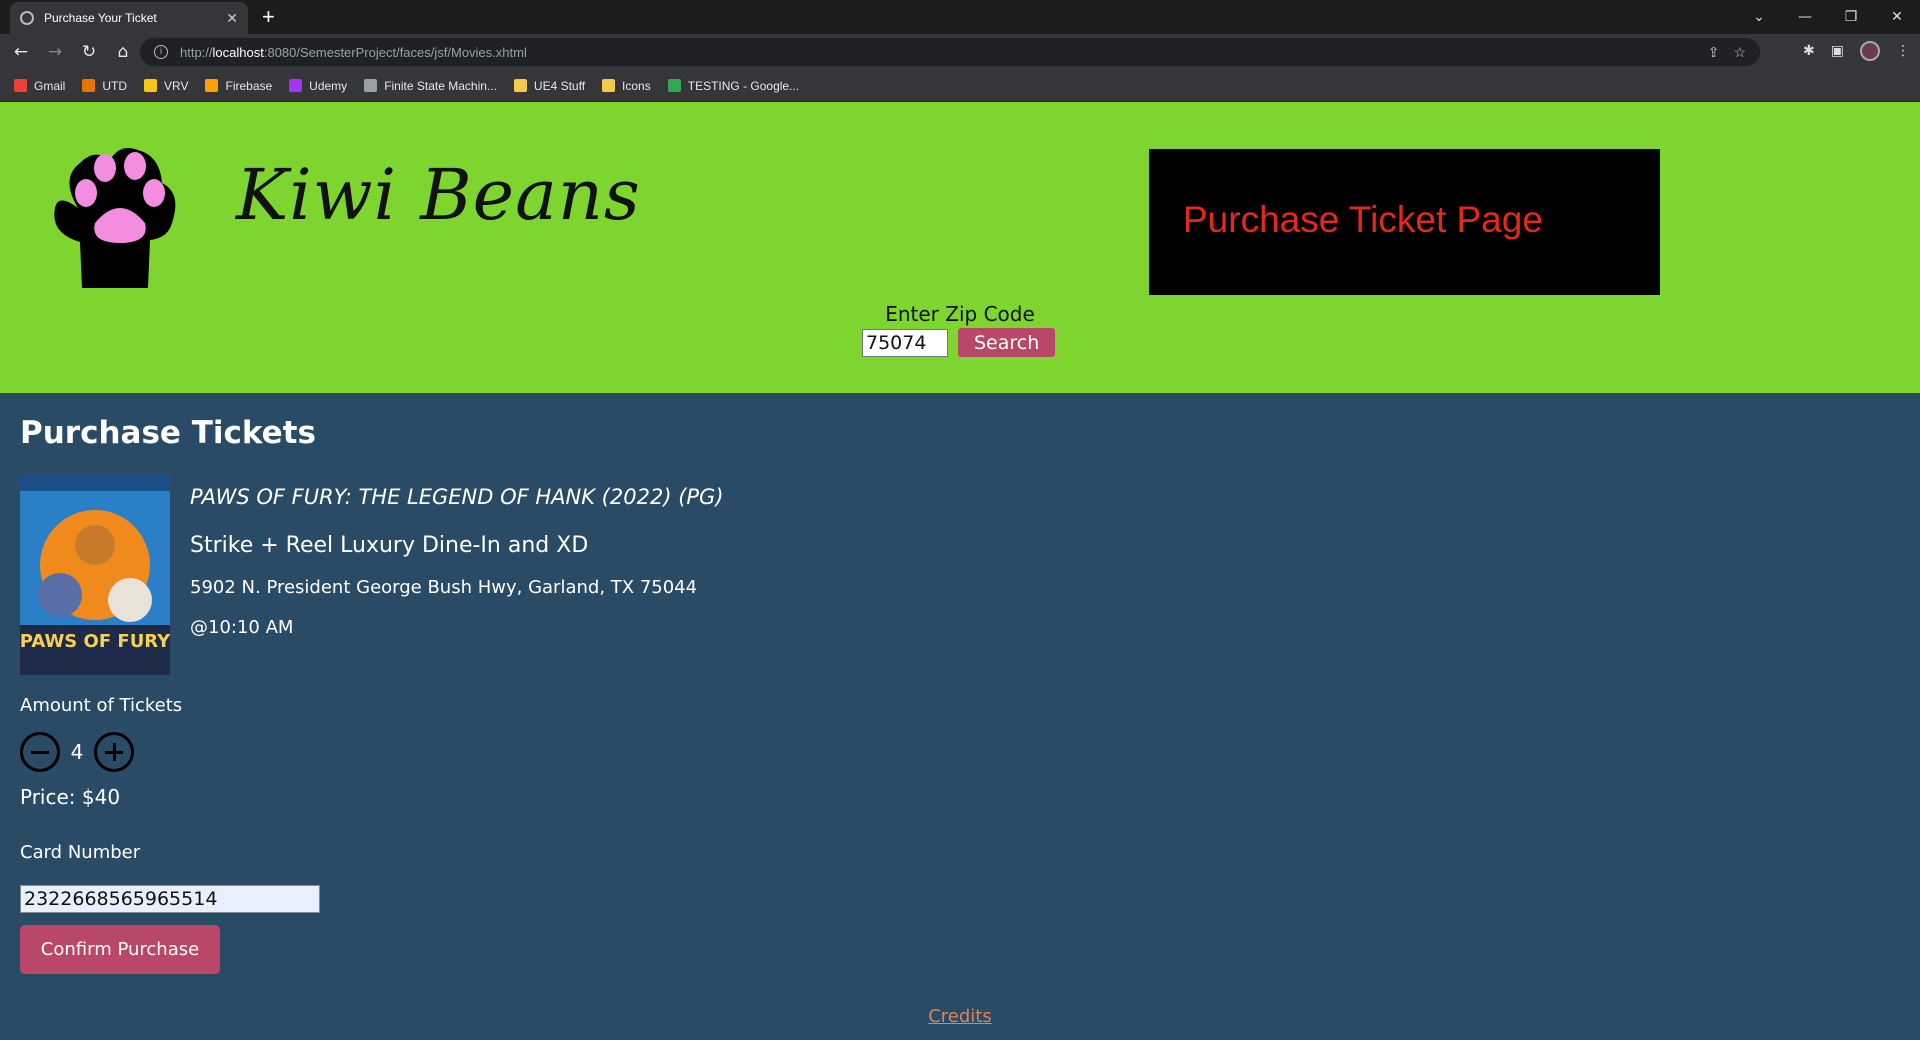 The width and height of the screenshot is (1920, 1040). I want to click on poster-title: PAWS OF FURY, so click(95, 641).